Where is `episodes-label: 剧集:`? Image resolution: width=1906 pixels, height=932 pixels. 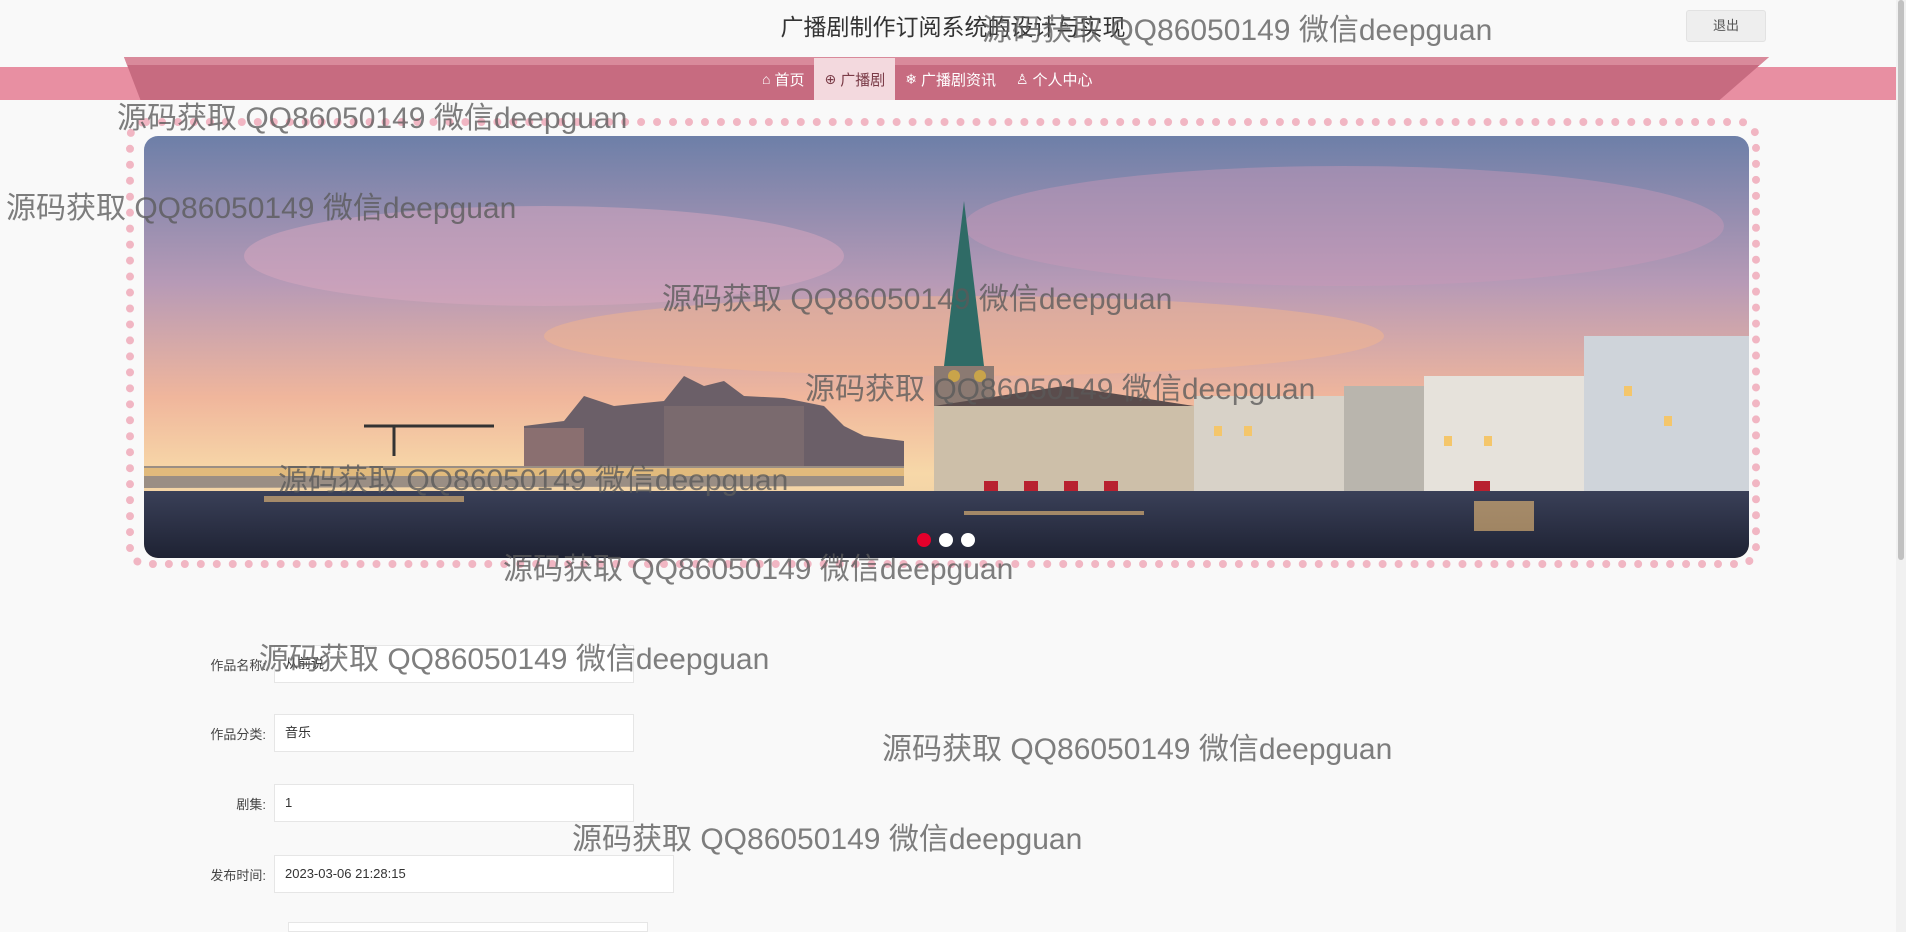
episodes-label: 剧集: is located at coordinates (251, 804).